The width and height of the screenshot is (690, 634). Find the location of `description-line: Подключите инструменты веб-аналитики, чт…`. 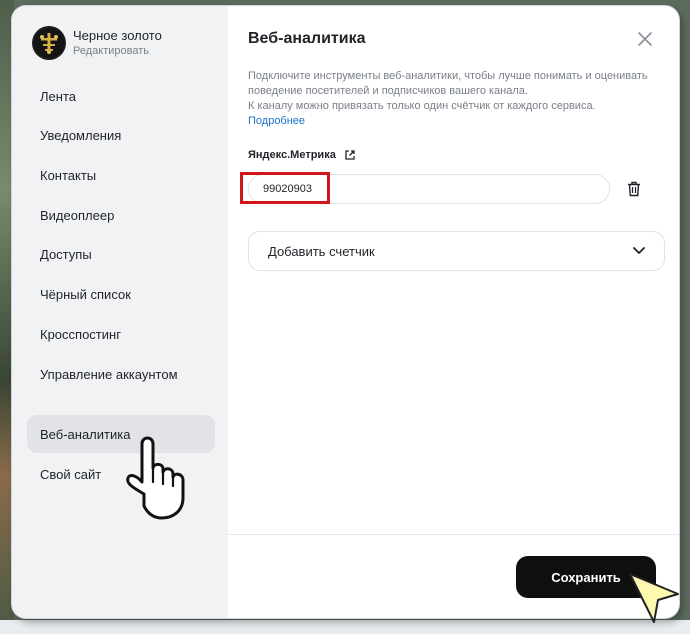

description-line: Подключите инструменты веб-аналитики, чт… is located at coordinates (448, 76).